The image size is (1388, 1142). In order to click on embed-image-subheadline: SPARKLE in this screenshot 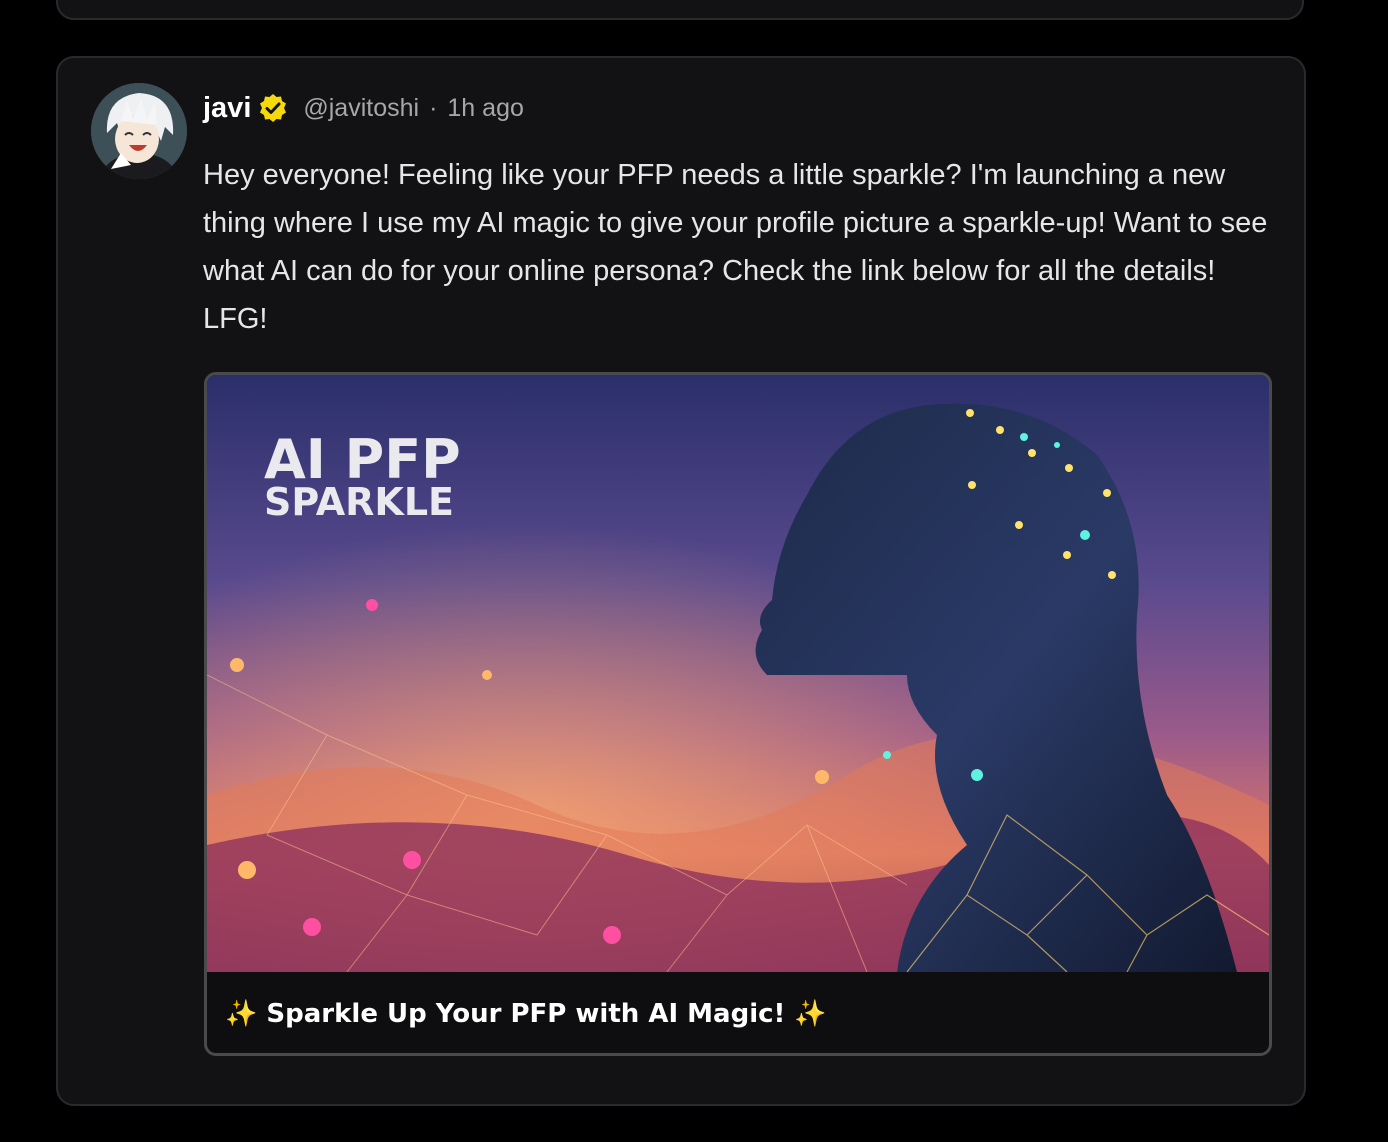, I will do `click(359, 502)`.